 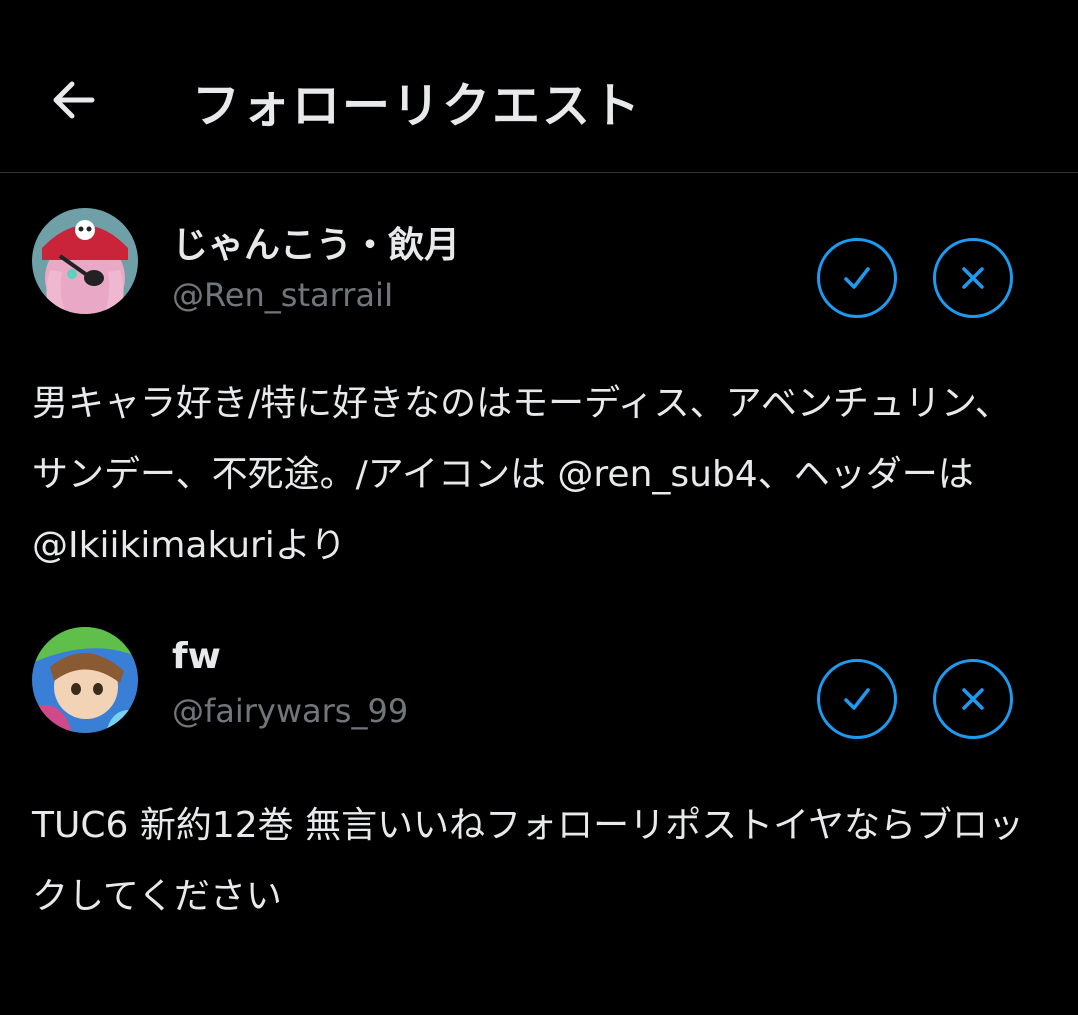 I want to click on bio-text: TUC6 新約12巻 無言いいねフォローリポストイヤならブロックしてください, so click(x=528, y=861).